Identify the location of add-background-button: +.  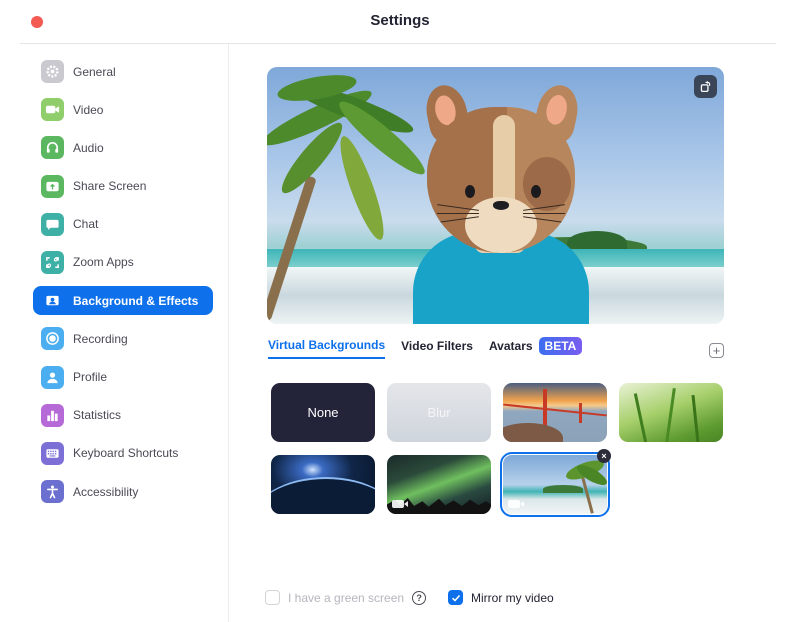
(716, 350).